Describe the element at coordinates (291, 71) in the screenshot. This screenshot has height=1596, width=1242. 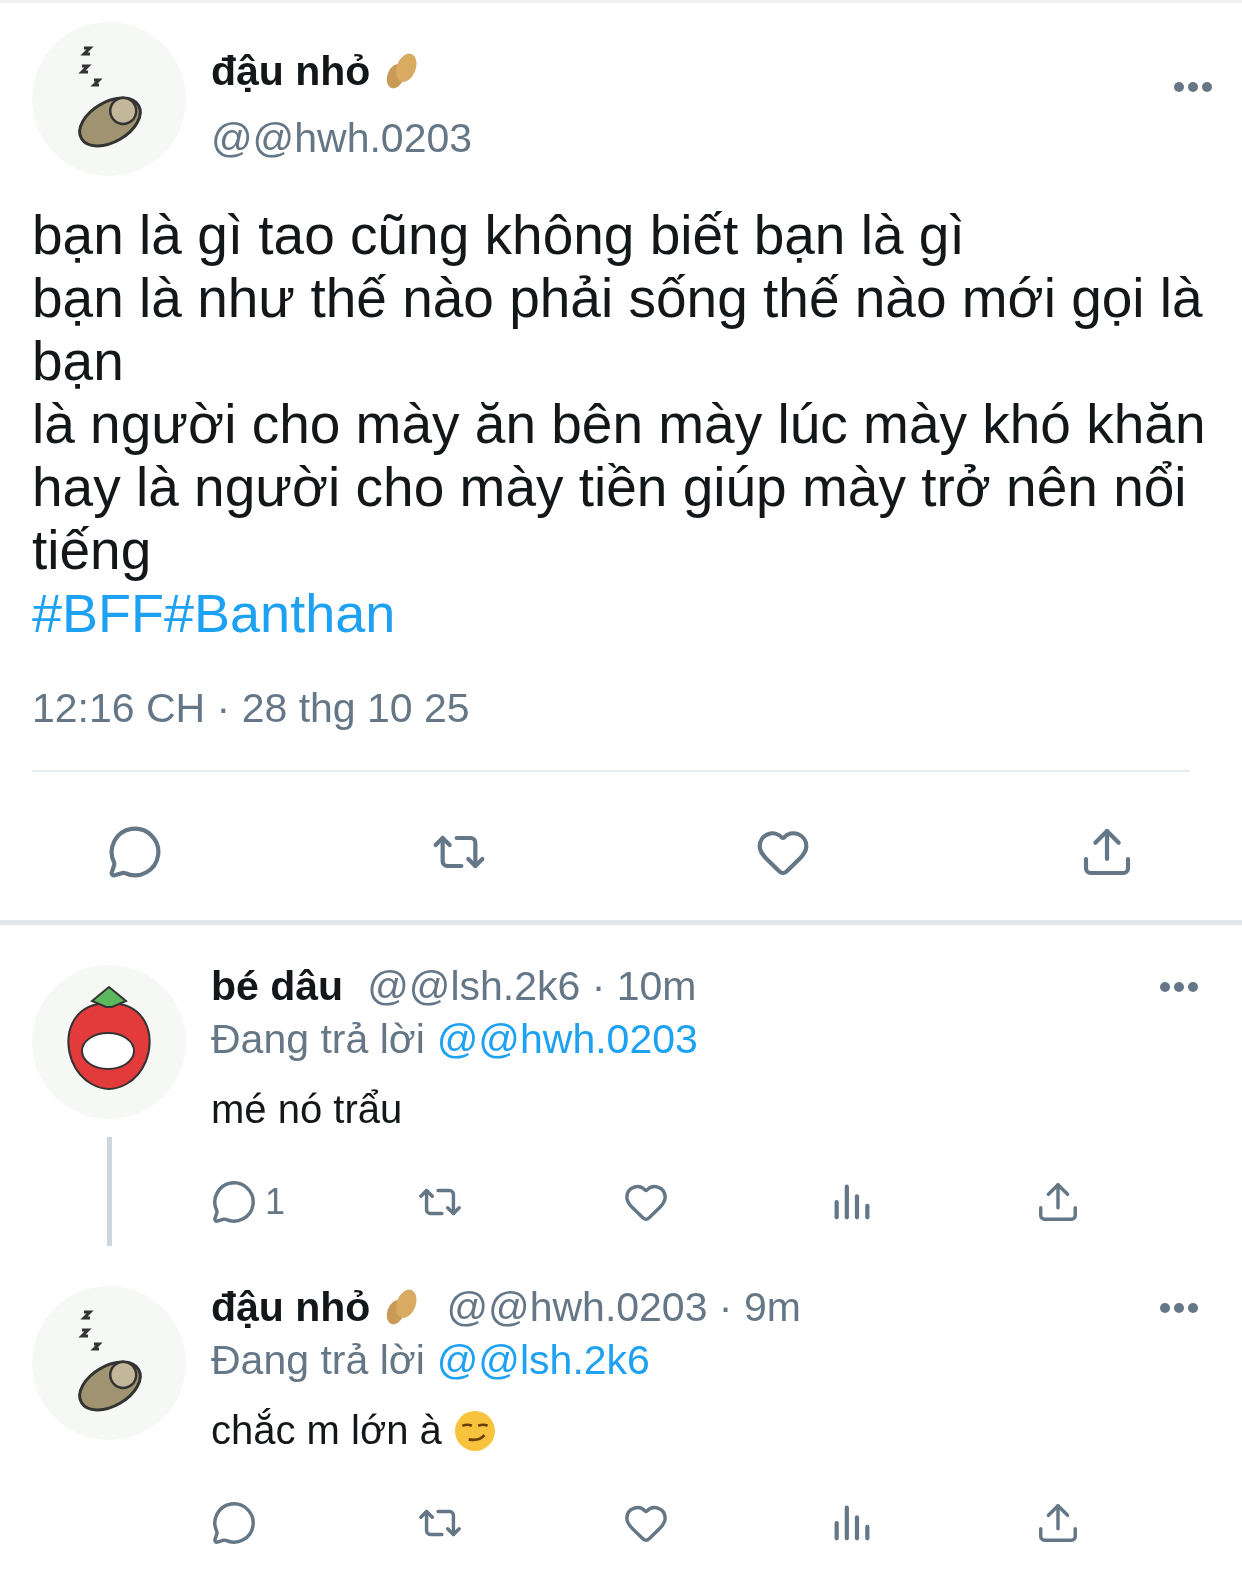
I see `author-name: đậu nhỏ` at that location.